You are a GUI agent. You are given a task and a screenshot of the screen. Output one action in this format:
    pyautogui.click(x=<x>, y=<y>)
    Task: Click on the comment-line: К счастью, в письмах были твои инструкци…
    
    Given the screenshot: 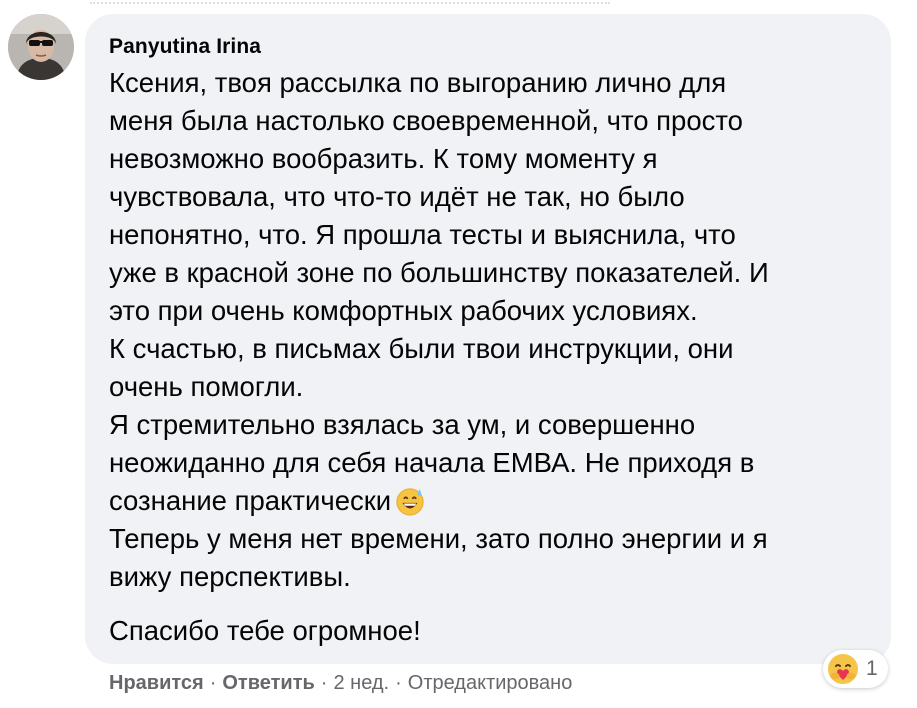 What is the action you would take?
    pyautogui.click(x=421, y=348)
    